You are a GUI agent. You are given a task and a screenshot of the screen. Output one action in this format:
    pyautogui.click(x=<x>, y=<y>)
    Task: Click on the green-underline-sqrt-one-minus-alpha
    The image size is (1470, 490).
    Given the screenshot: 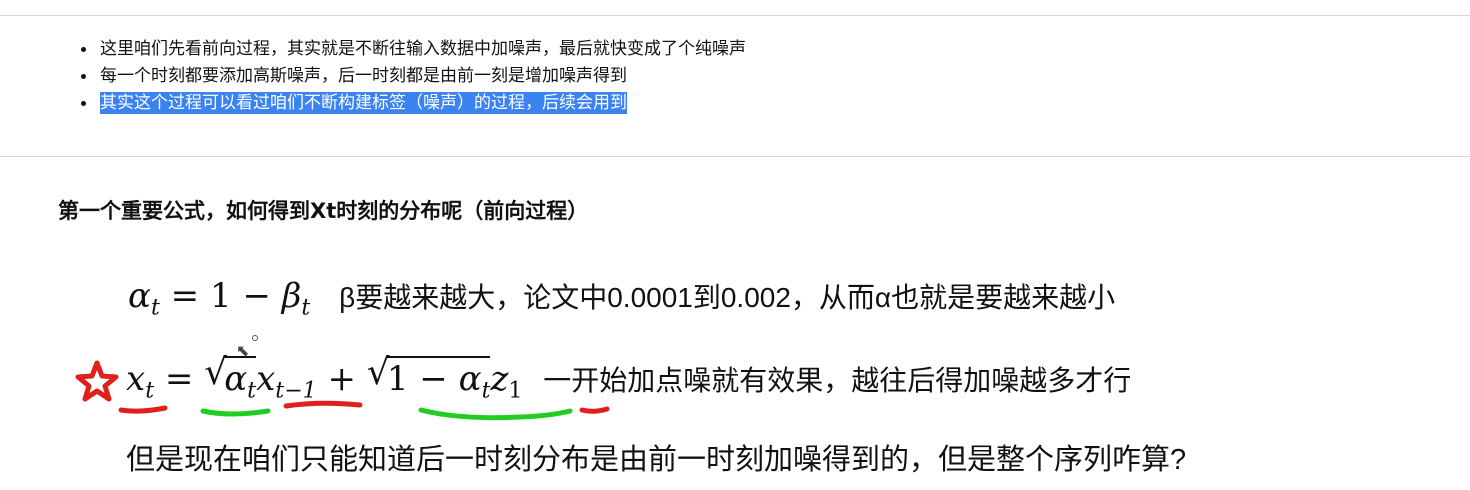 What is the action you would take?
    pyautogui.click(x=495, y=414)
    